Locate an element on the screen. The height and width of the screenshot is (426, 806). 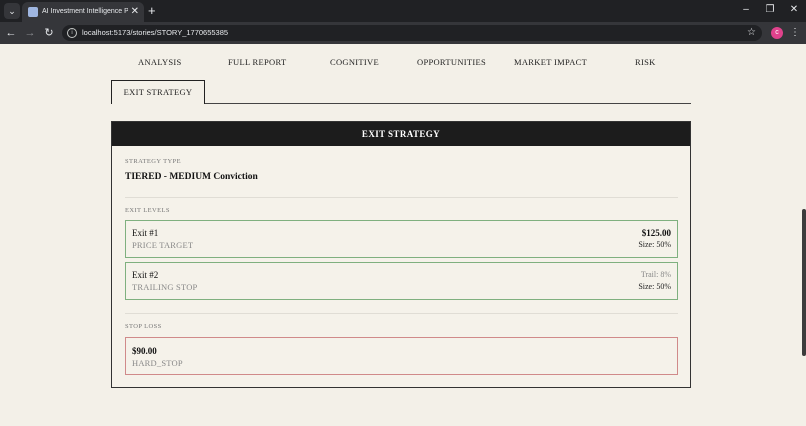
exit-level-kind: PRICE TARGET is located at coordinates (163, 245).